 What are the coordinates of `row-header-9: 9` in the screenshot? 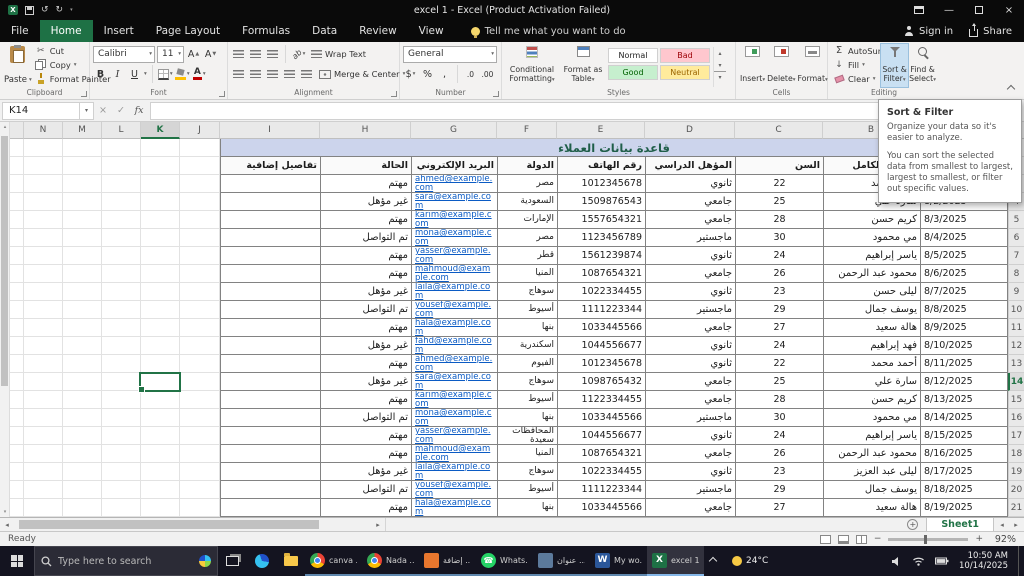 It's located at (1016, 292).